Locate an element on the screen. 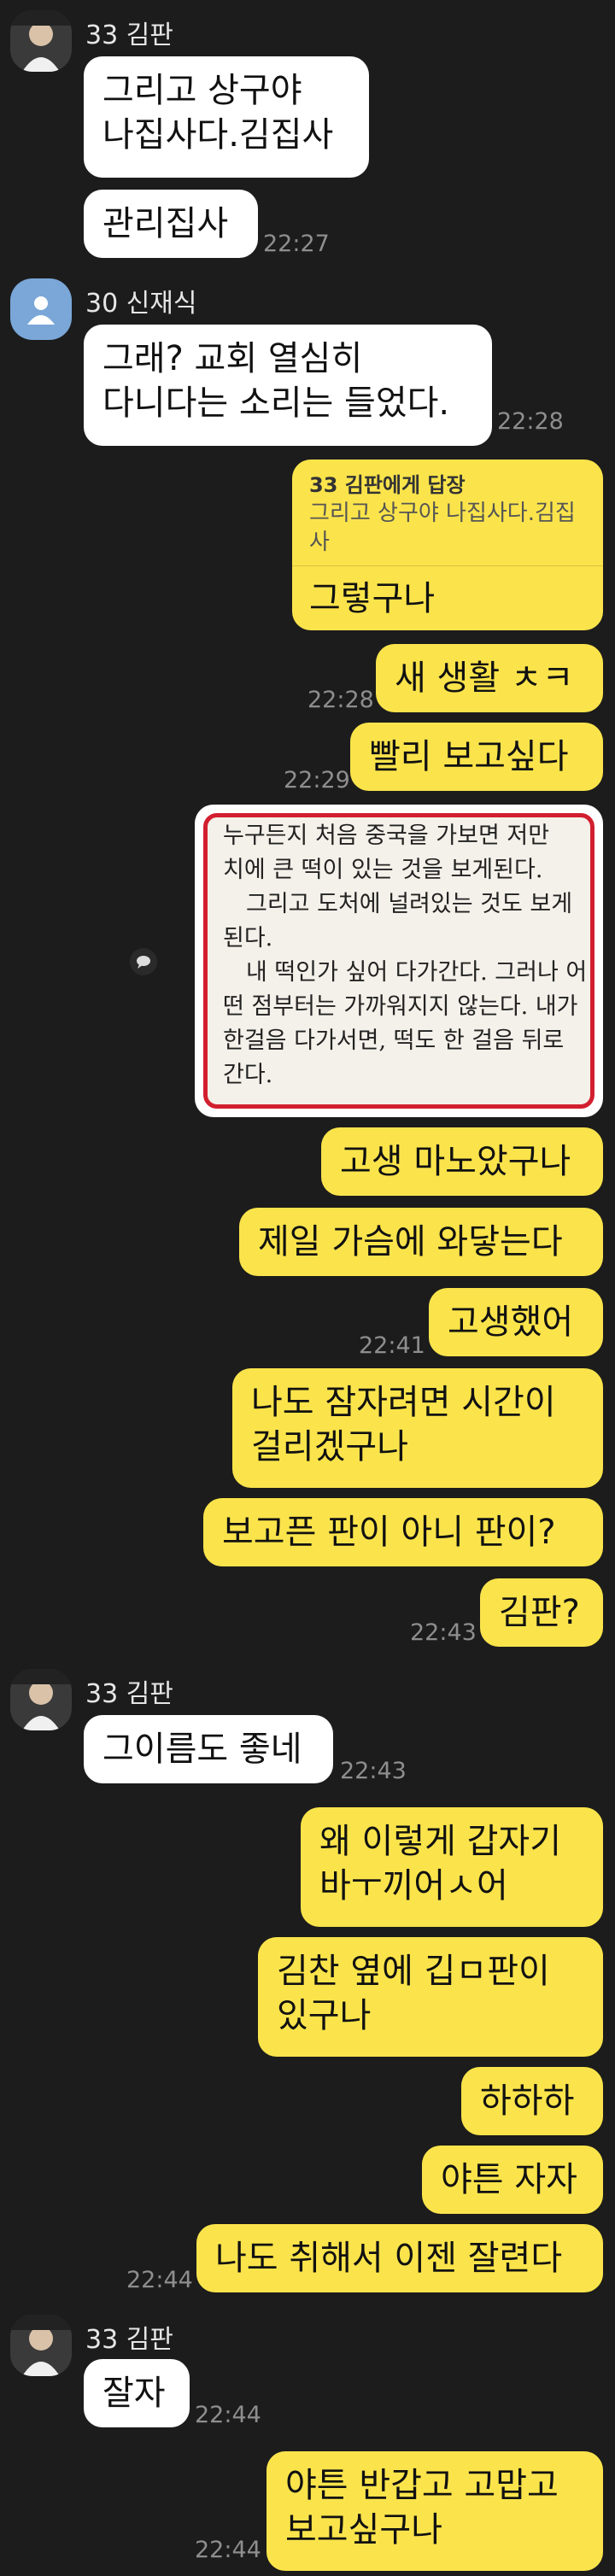  page-text-line: 내 떡인가 싶어 다가간다. 그러나 어 is located at coordinates (405, 972).